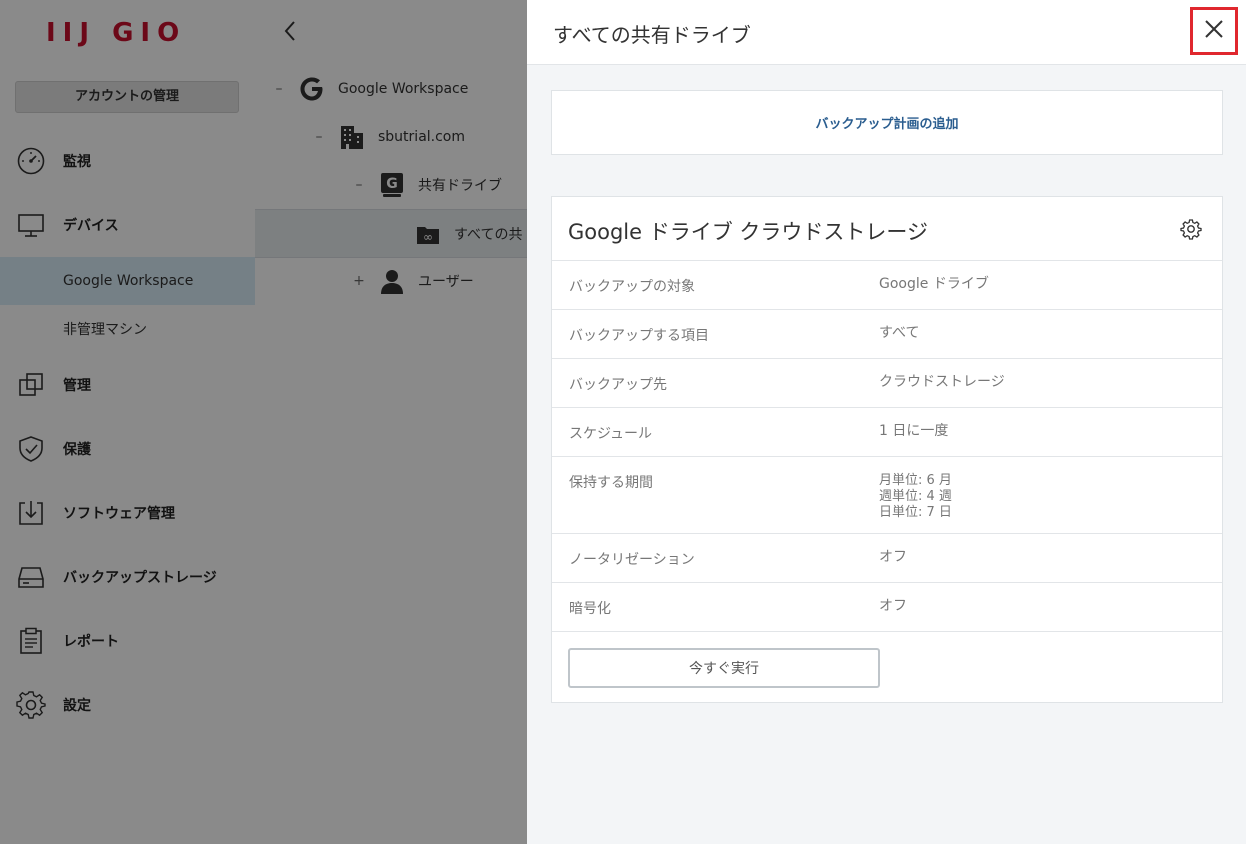 This screenshot has width=1246, height=844. I want to click on detail-row-notarization: ノータリゼーション オフ, so click(887, 558).